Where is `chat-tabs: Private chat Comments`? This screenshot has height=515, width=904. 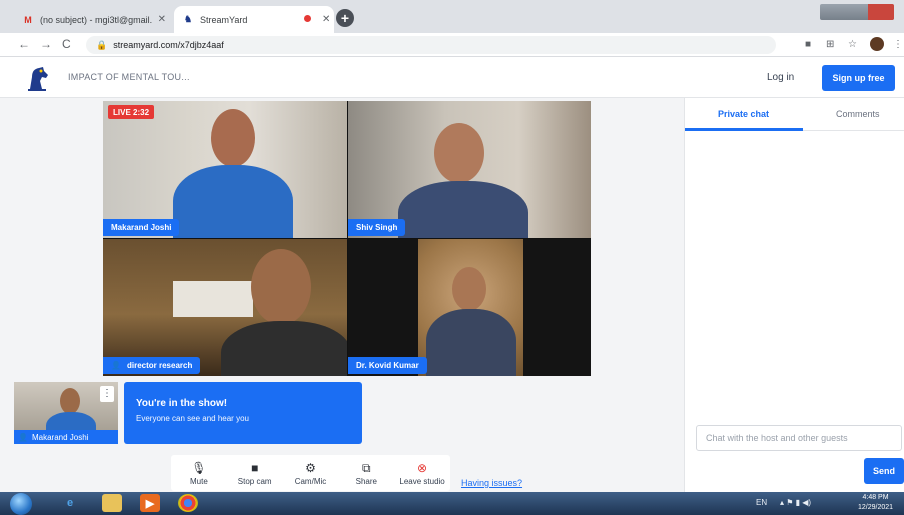
chat-tabs: Private chat Comments is located at coordinates (794, 114).